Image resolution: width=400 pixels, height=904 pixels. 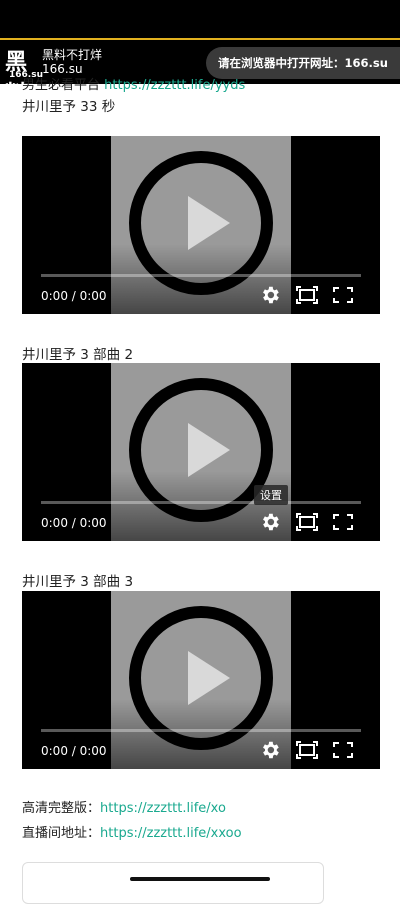 I want to click on brand-title: 黑料不打烊, so click(x=72, y=55).